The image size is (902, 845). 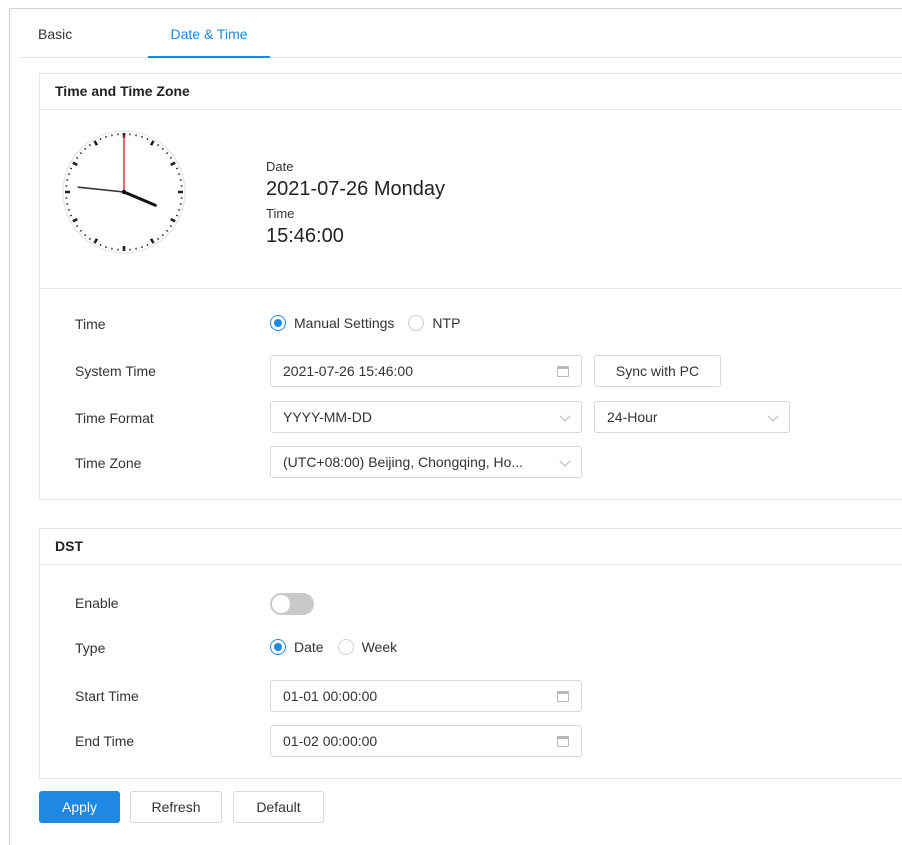 I want to click on dst-end-time-input: 01-02 00:00:00, so click(x=426, y=741).